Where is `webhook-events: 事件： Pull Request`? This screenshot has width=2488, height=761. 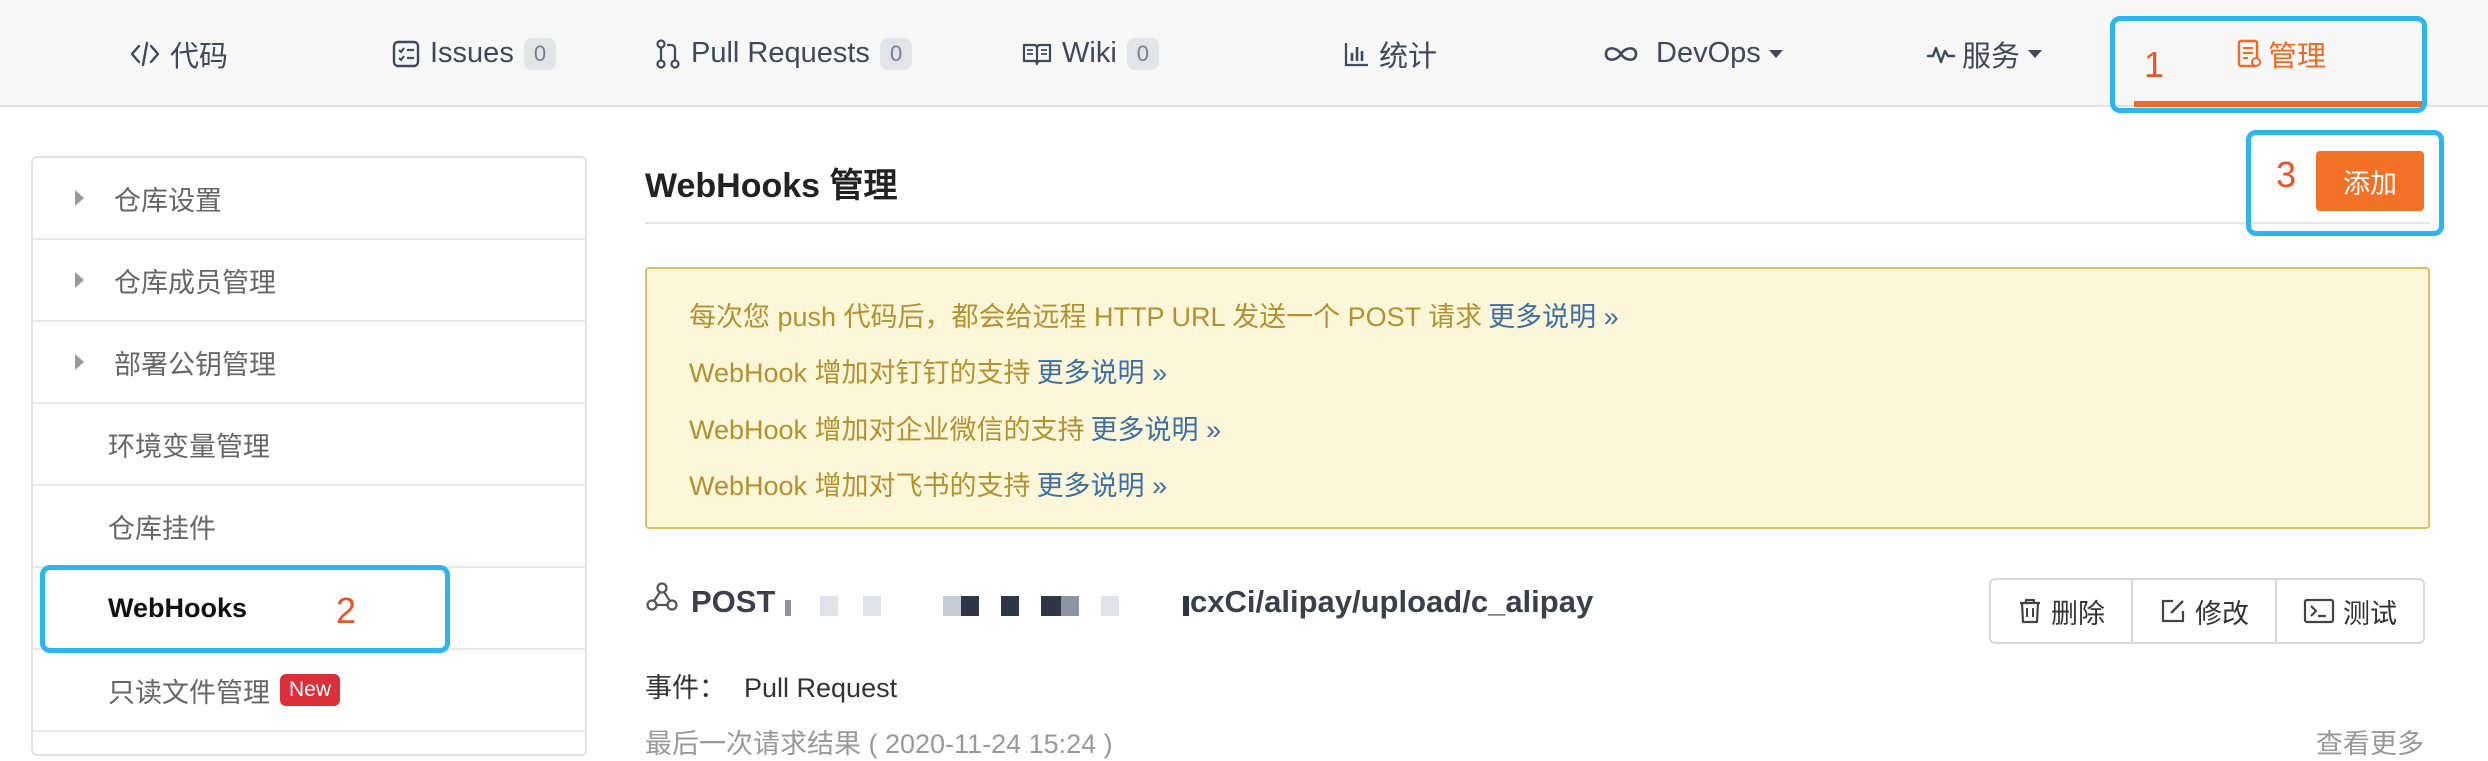 webhook-events: 事件： Pull Request is located at coordinates (771, 685).